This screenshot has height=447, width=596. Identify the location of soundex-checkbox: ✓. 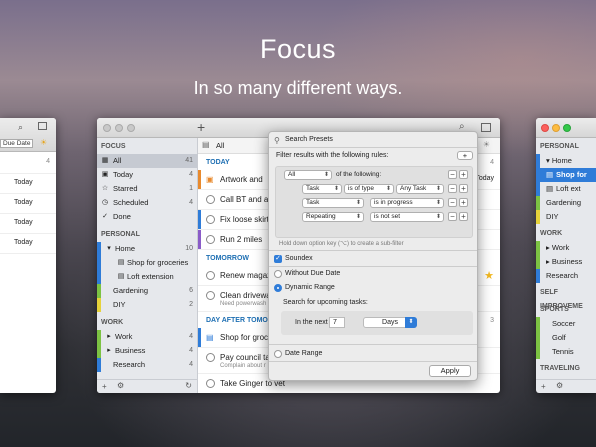
(278, 259).